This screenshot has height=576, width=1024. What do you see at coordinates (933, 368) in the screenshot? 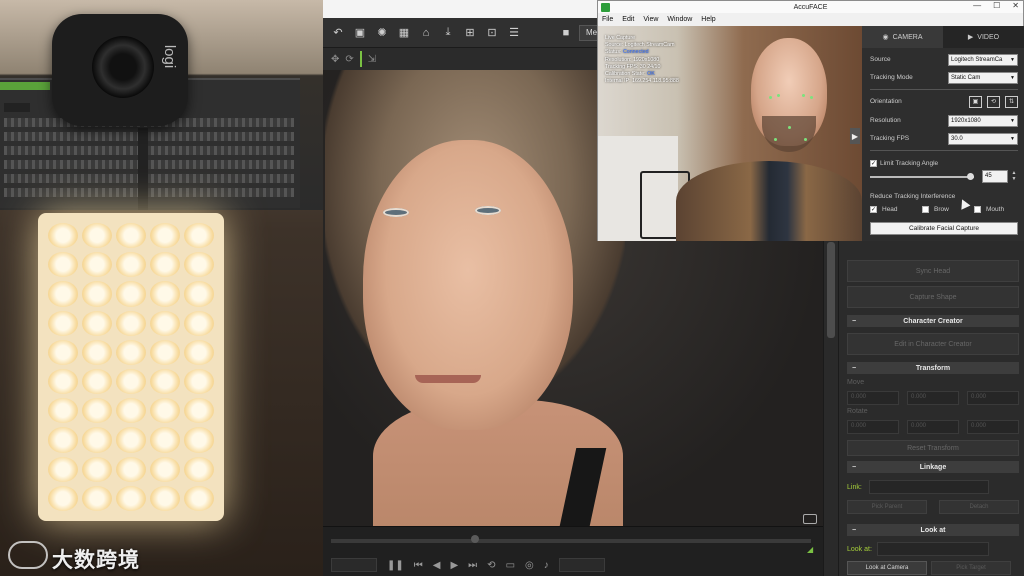
I see `transform-section: − Transform` at bounding box center [933, 368].